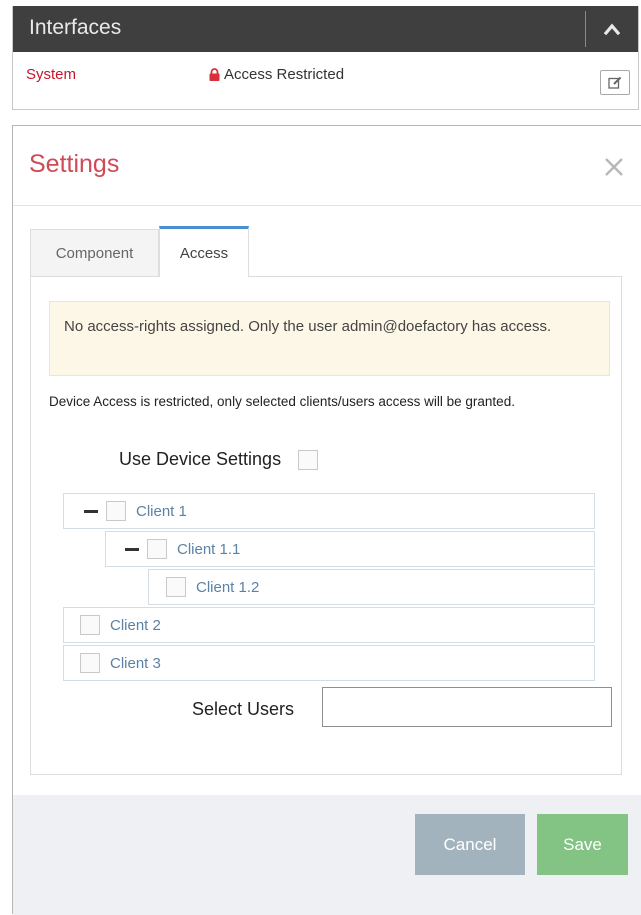 The height and width of the screenshot is (915, 641). Describe the element at coordinates (614, 167) in the screenshot. I see `close-icon` at that location.